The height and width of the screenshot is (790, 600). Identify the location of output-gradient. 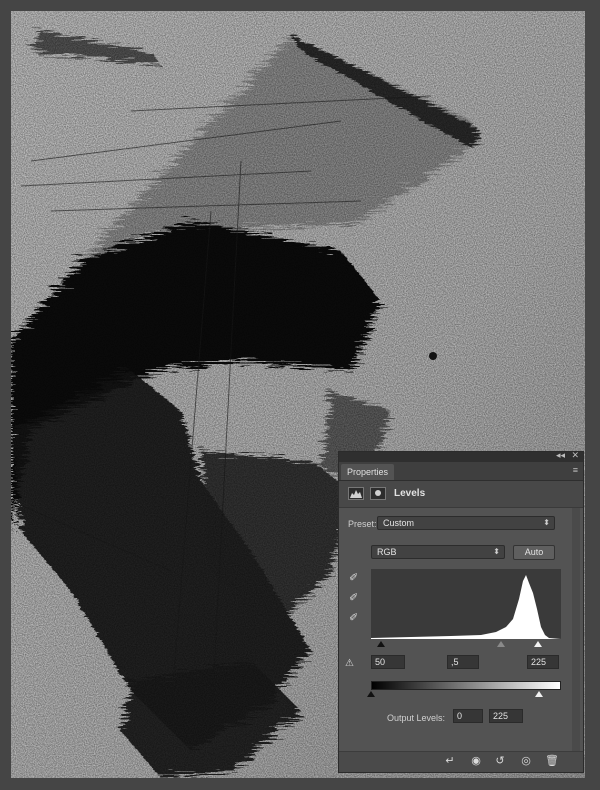
(466, 685).